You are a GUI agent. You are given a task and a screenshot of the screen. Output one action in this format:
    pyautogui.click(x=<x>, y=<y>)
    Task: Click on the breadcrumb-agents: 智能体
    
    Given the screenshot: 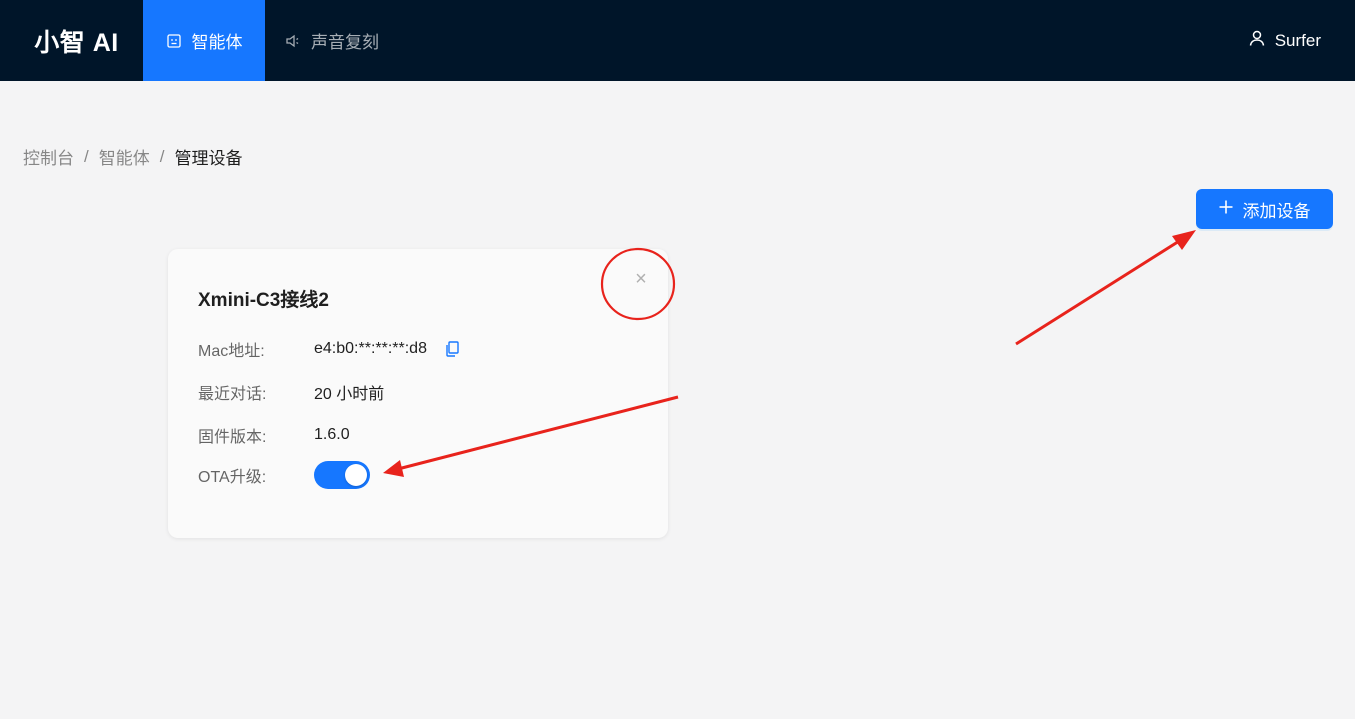 What is the action you would take?
    pyautogui.click(x=124, y=156)
    